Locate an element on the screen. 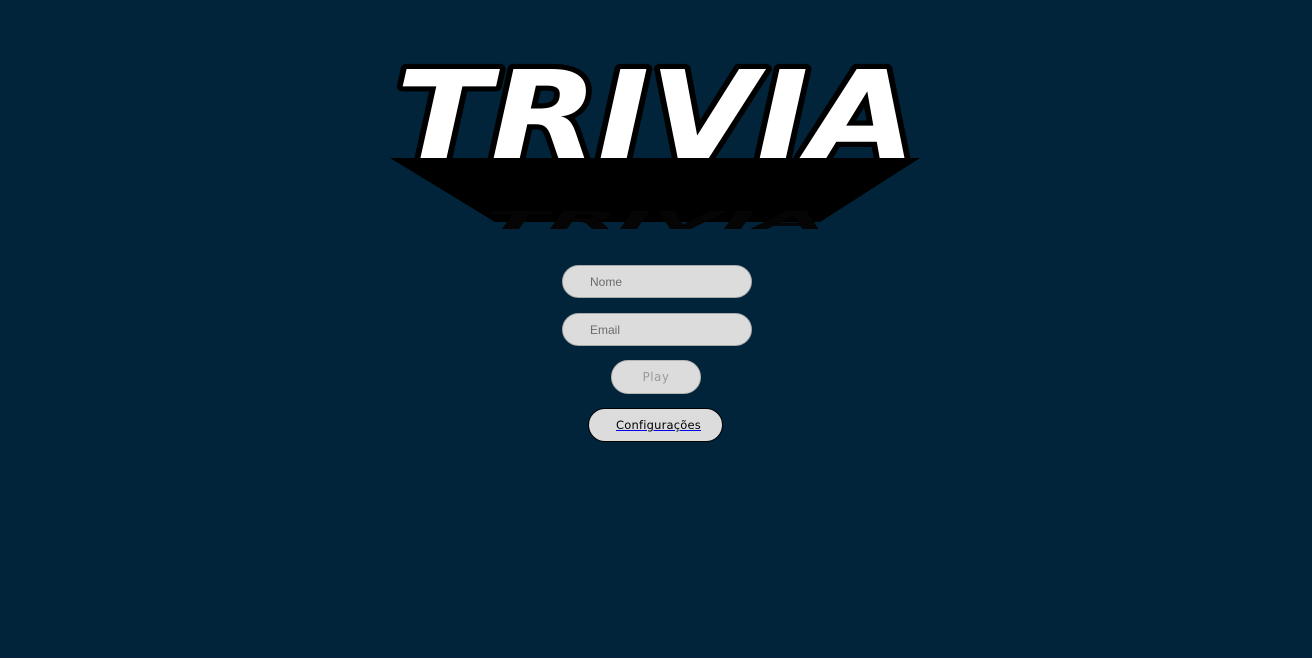  settings-button: Configurações is located at coordinates (655, 425).